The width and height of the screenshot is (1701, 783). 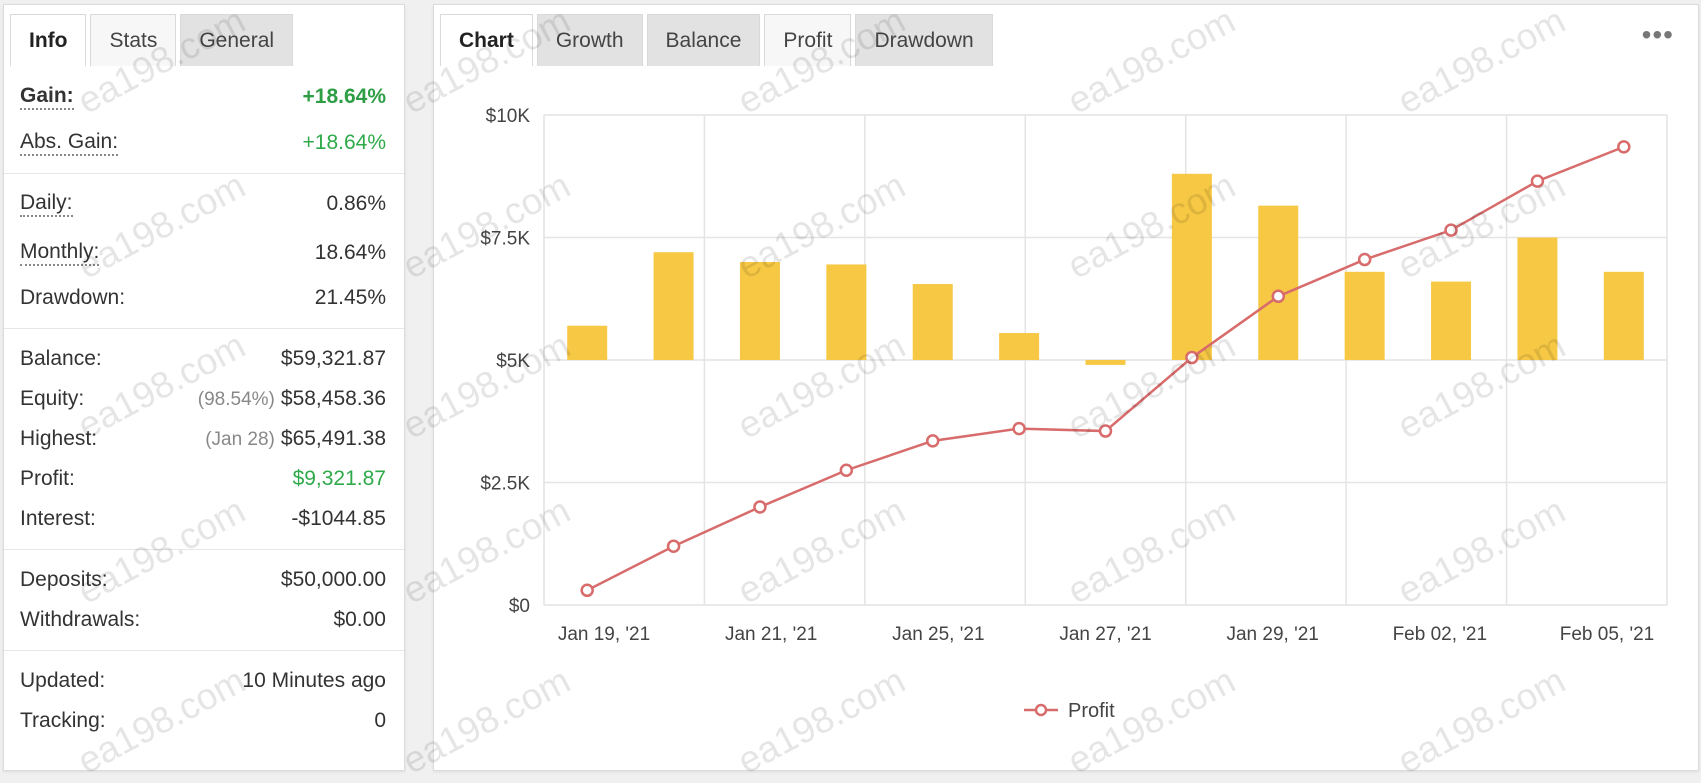 What do you see at coordinates (339, 478) in the screenshot?
I see `profit-value: $9,321.87` at bounding box center [339, 478].